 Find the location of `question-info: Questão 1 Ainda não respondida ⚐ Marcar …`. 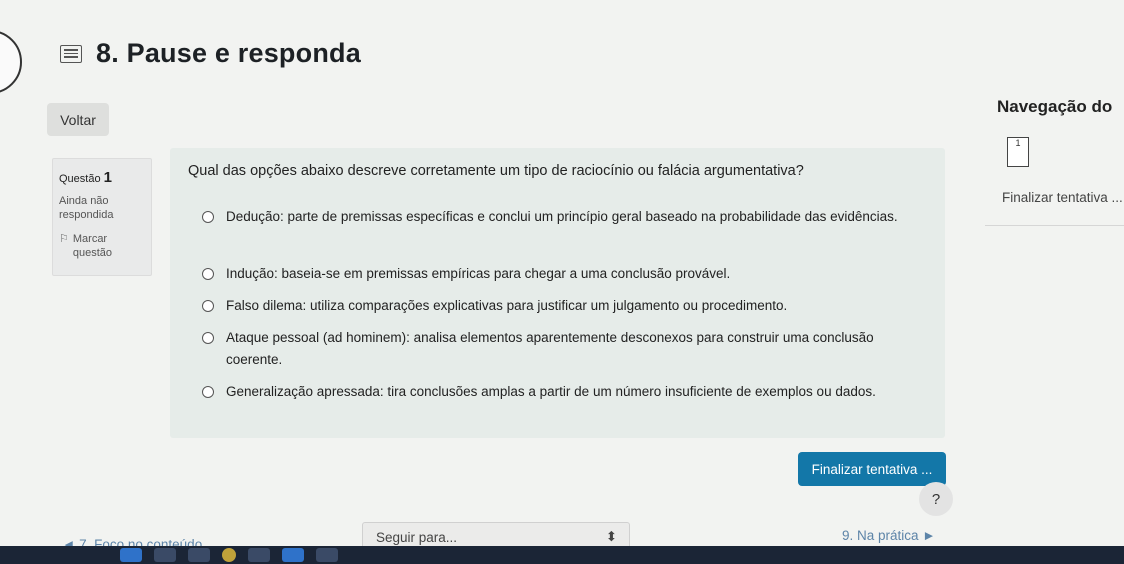

question-info: Questão 1 Ainda não respondida ⚐ Marcar … is located at coordinates (102, 217).